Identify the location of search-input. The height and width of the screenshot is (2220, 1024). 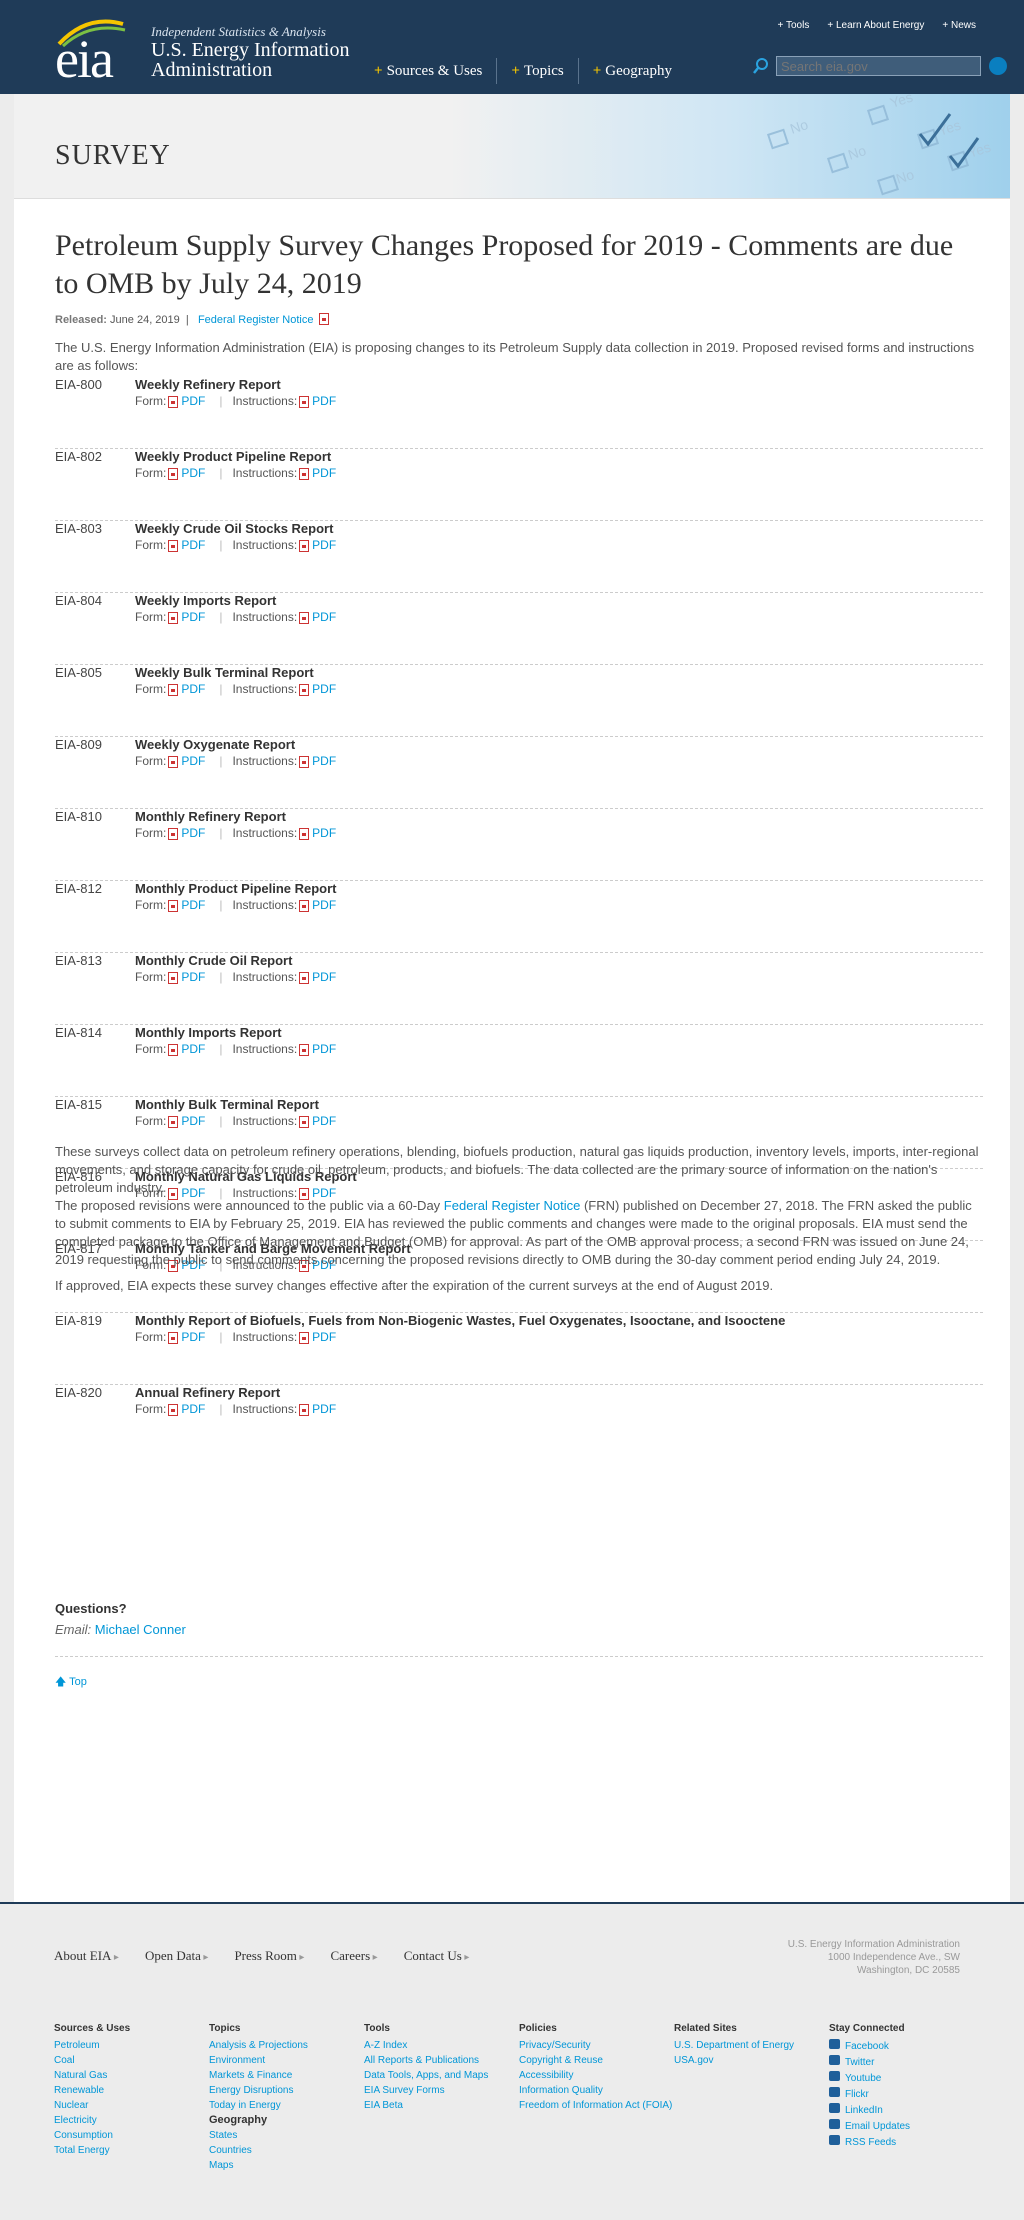
(878, 66).